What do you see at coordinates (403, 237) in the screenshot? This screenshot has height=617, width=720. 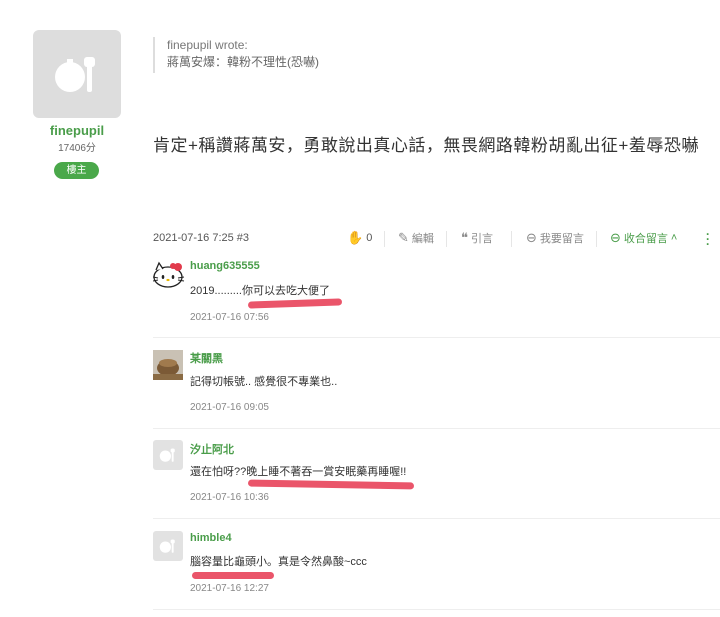 I see `pencil-icon: ✎` at bounding box center [403, 237].